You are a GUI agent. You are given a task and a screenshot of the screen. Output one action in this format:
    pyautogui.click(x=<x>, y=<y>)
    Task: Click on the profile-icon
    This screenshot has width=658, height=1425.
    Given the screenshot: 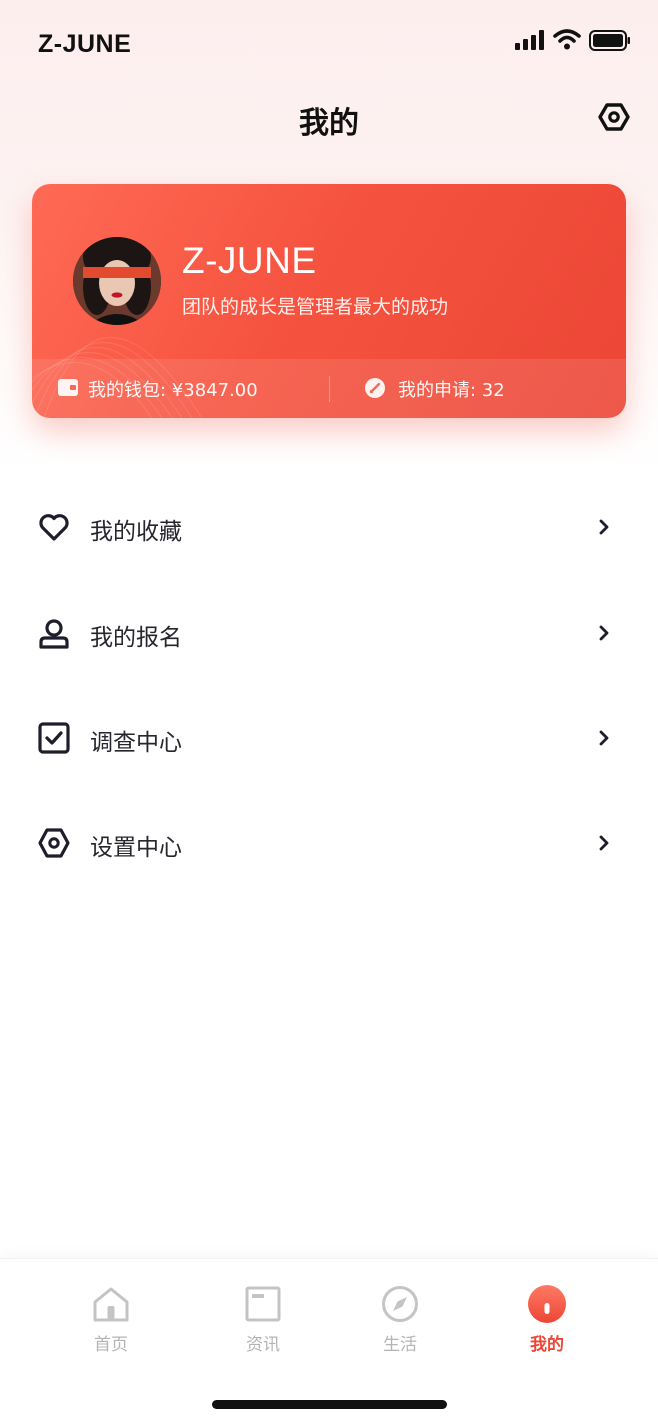 What is the action you would take?
    pyautogui.click(x=547, y=1304)
    